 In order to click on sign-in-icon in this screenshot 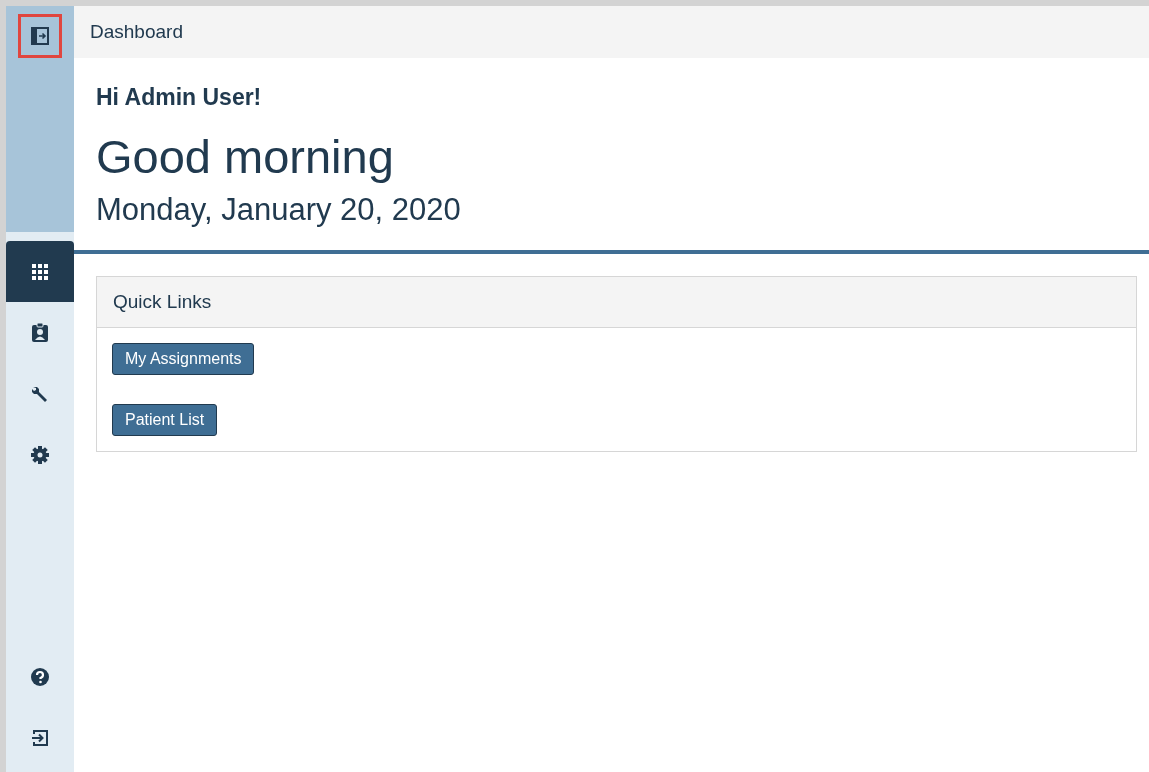, I will do `click(40, 737)`.